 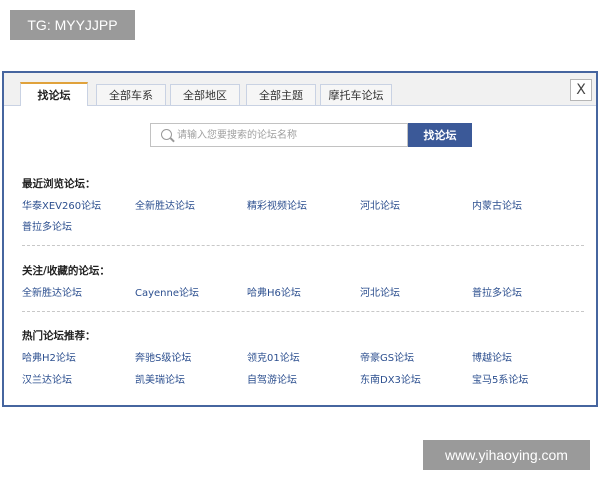 I want to click on forum-link: 东南DX3论坛, so click(x=390, y=378).